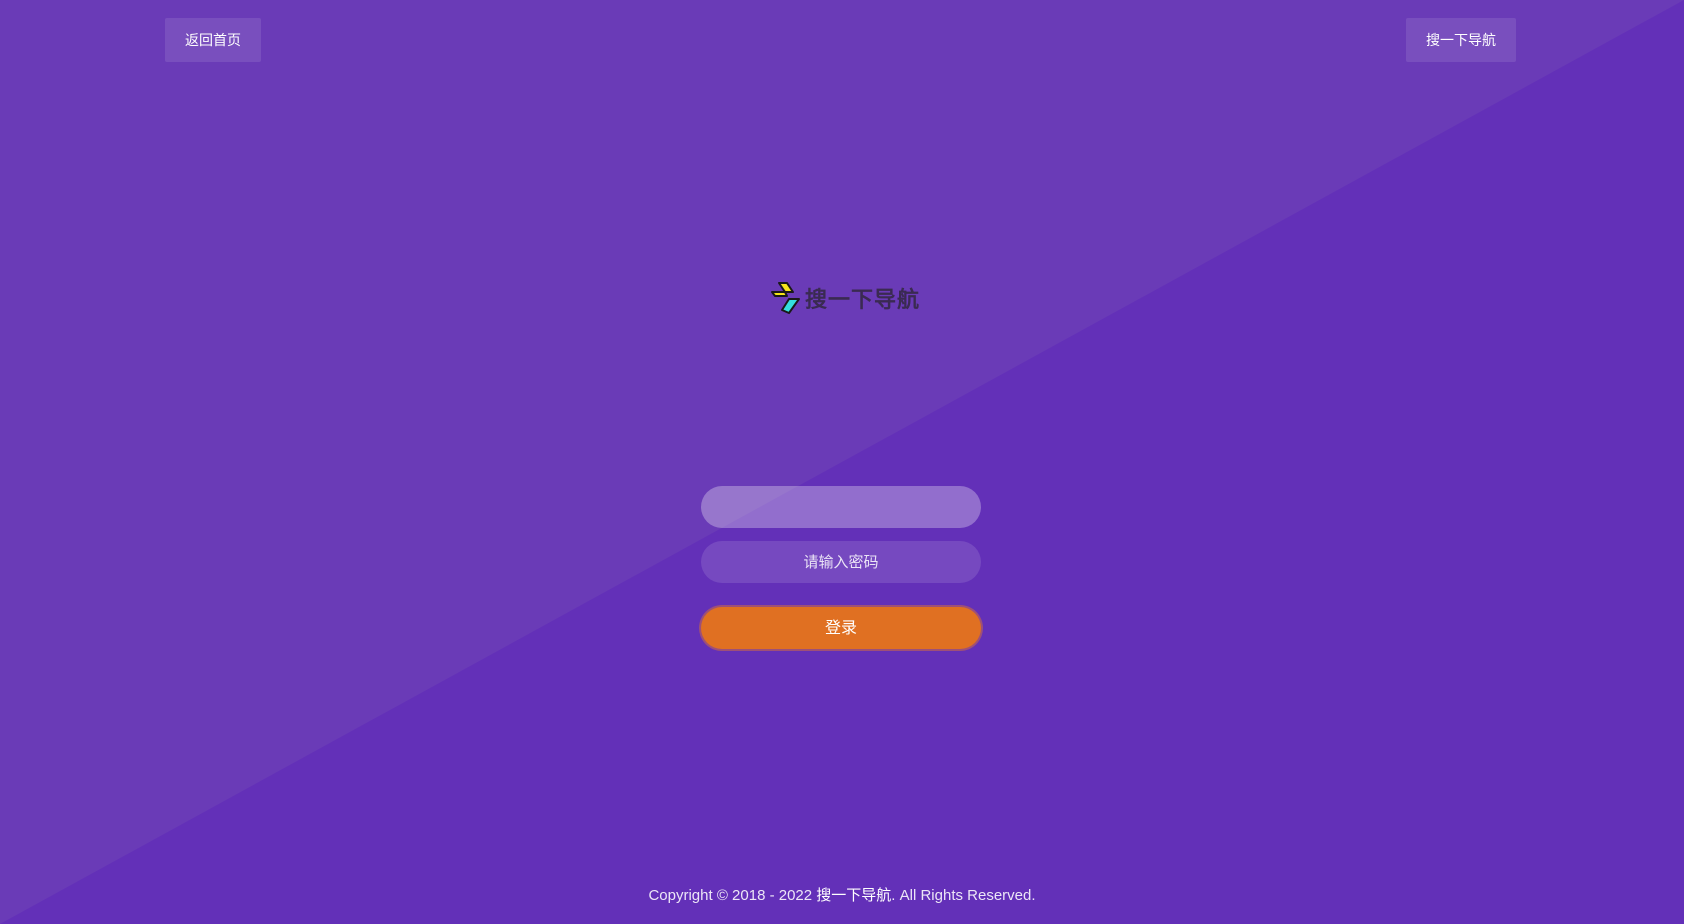 This screenshot has width=1684, height=924. Describe the element at coordinates (963, 895) in the screenshot. I see `copyright-suffix: . All Rights Reserved.` at that location.